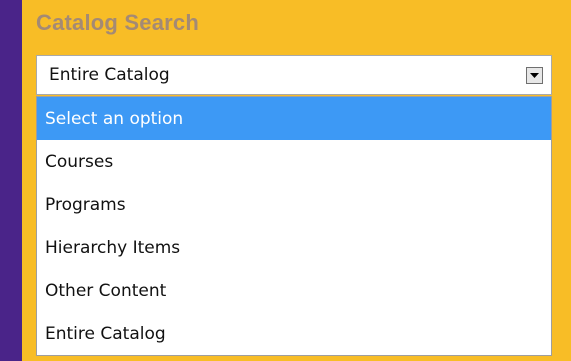 The height and width of the screenshot is (361, 571). What do you see at coordinates (294, 333) in the screenshot?
I see `option-entire-catalog: Entire Catalog` at bounding box center [294, 333].